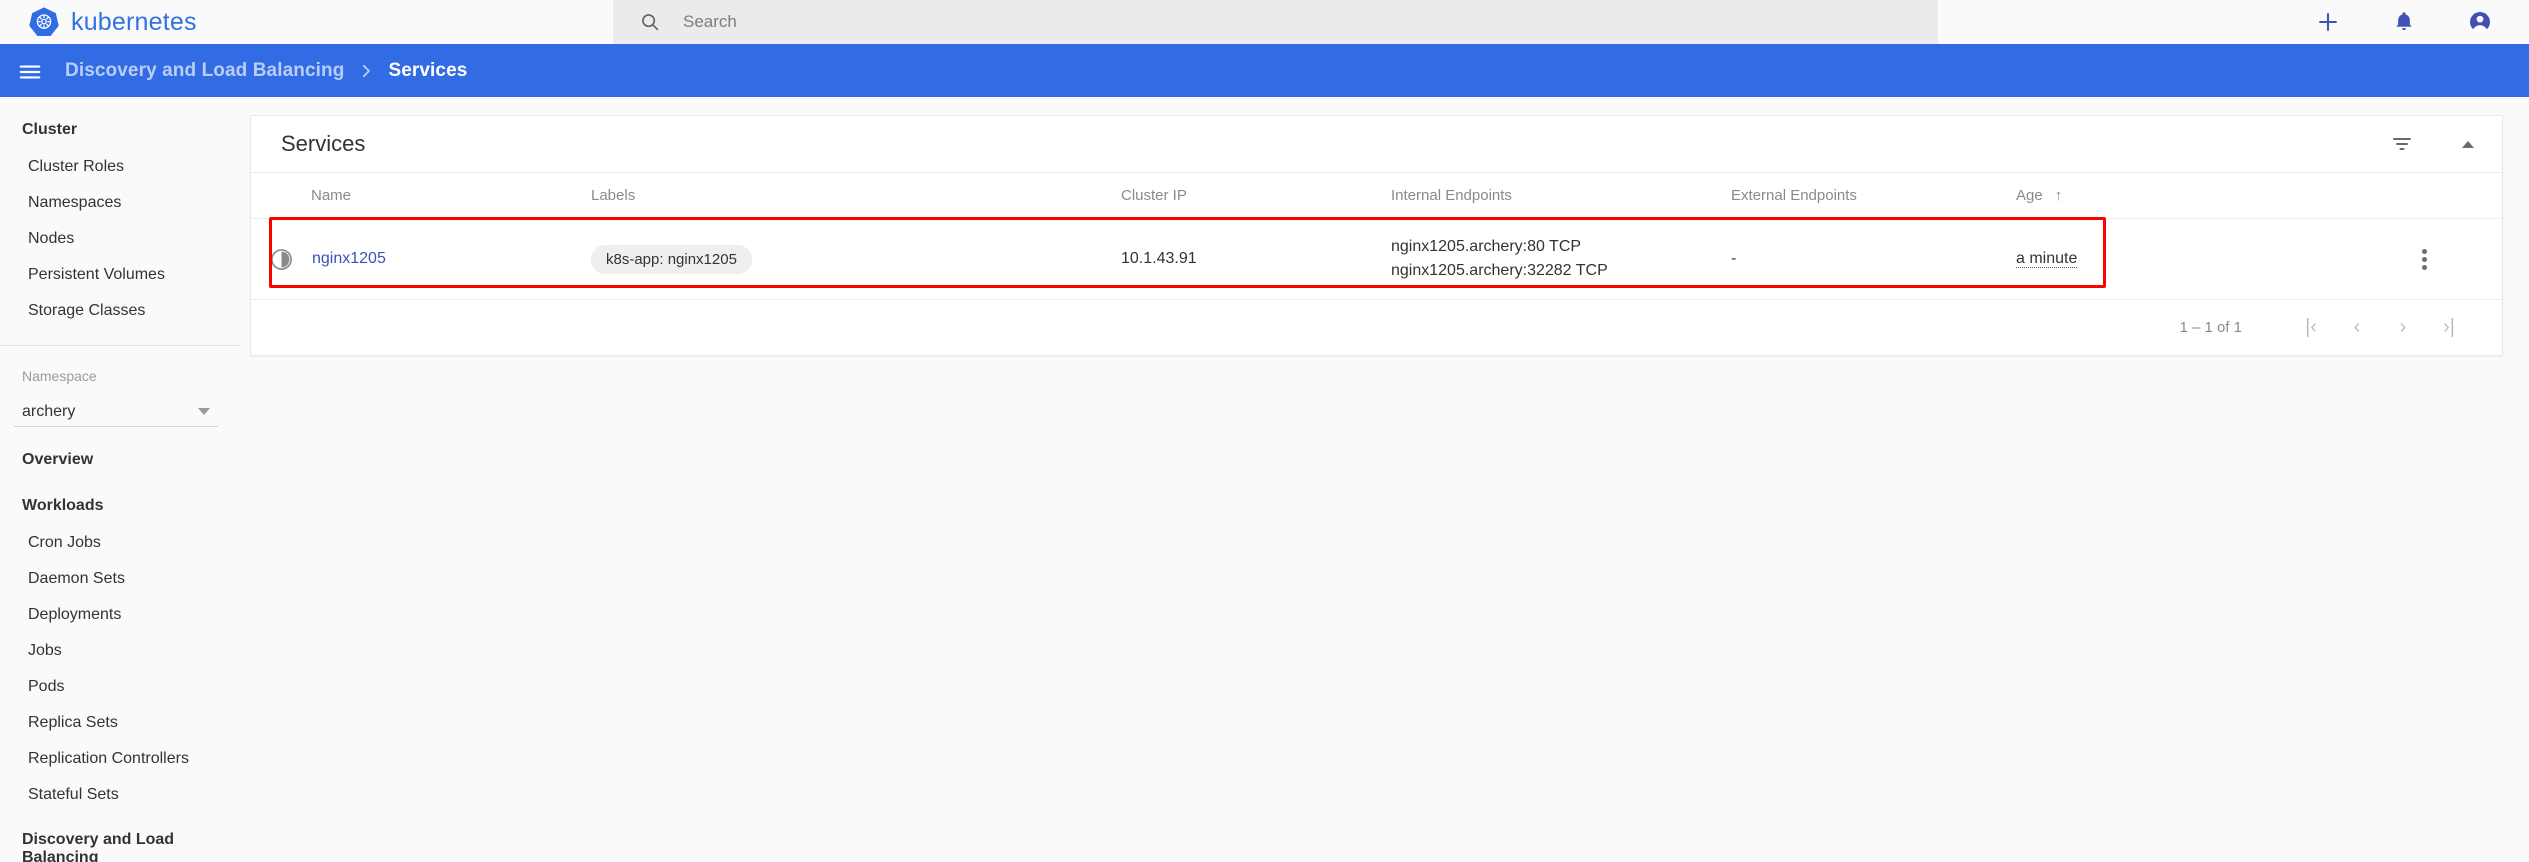  Describe the element at coordinates (2468, 144) in the screenshot. I see `chevron-up-icon` at that location.